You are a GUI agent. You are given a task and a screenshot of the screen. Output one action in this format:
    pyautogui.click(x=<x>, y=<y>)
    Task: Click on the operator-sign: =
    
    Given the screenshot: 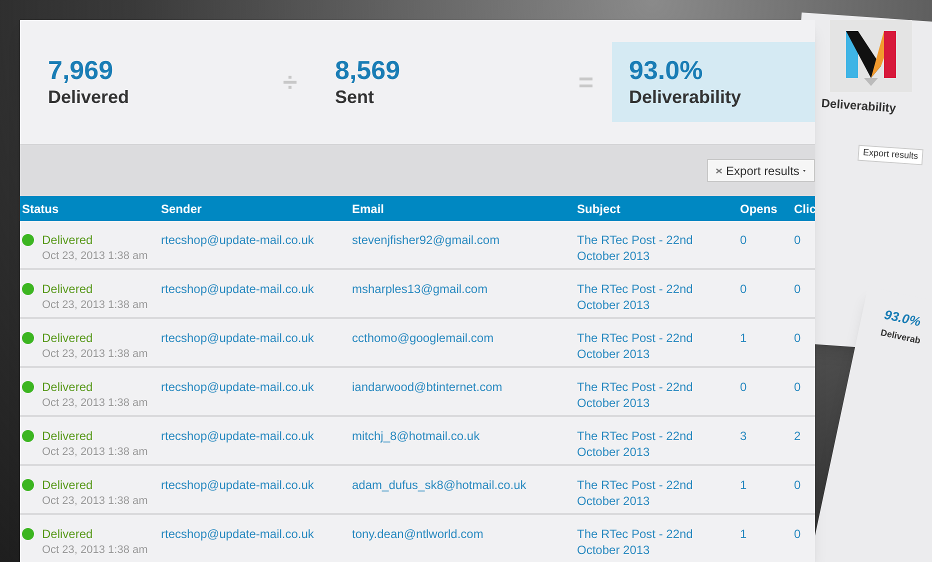 What is the action you would take?
    pyautogui.click(x=586, y=82)
    